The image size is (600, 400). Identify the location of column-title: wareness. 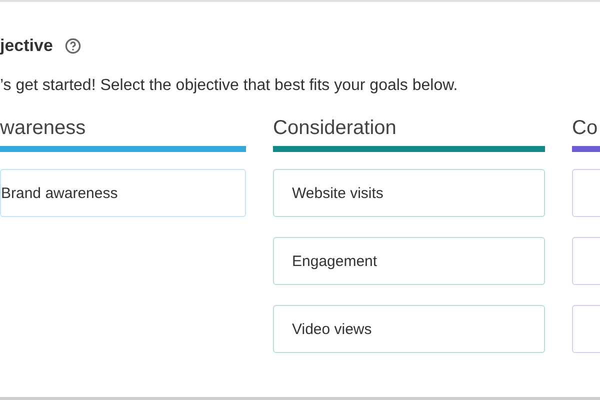
(43, 129).